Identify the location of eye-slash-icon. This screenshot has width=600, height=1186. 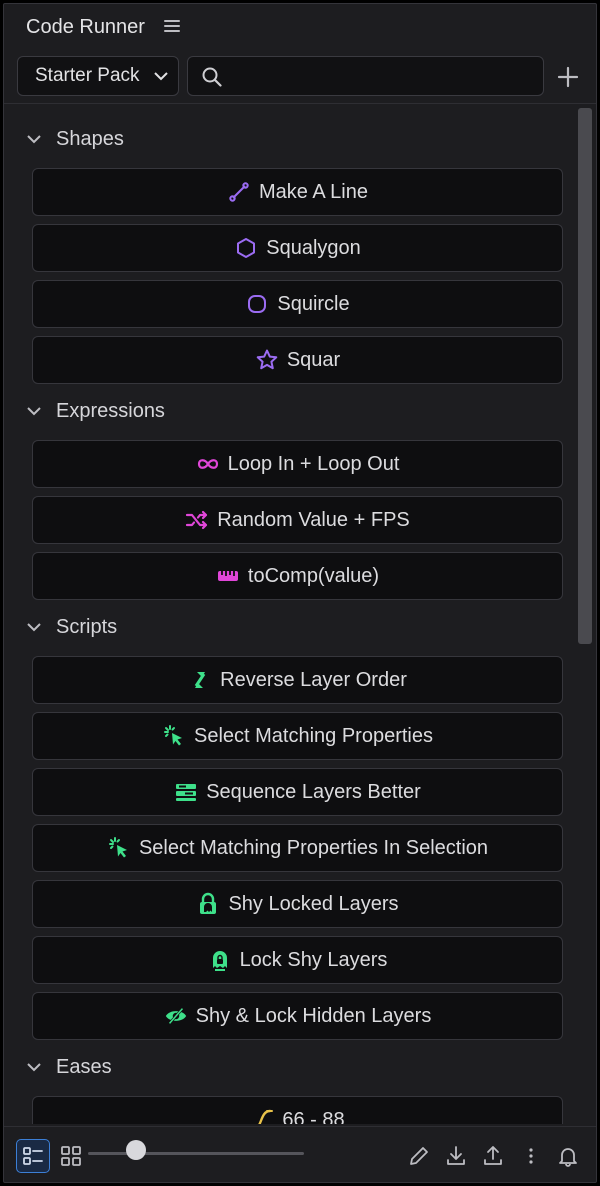
(176, 1016).